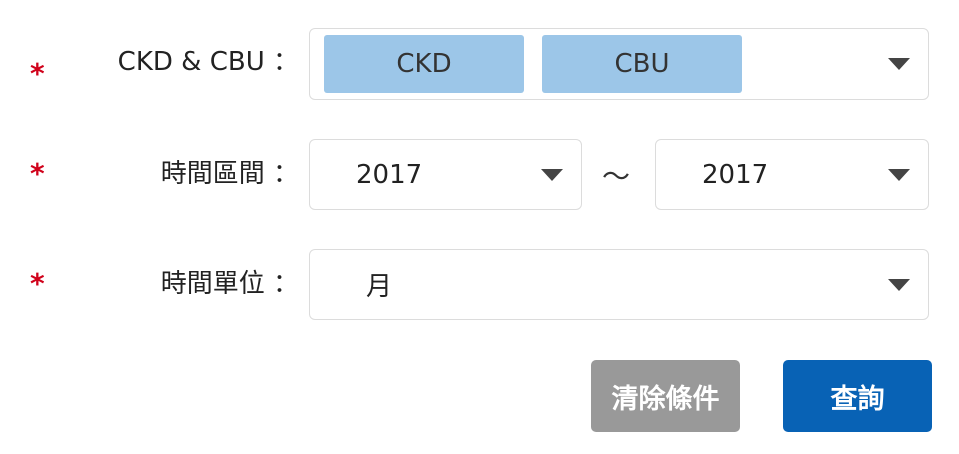 The image size is (959, 454). What do you see at coordinates (229, 284) in the screenshot?
I see `unit-label: 時間單位 ：` at bounding box center [229, 284].